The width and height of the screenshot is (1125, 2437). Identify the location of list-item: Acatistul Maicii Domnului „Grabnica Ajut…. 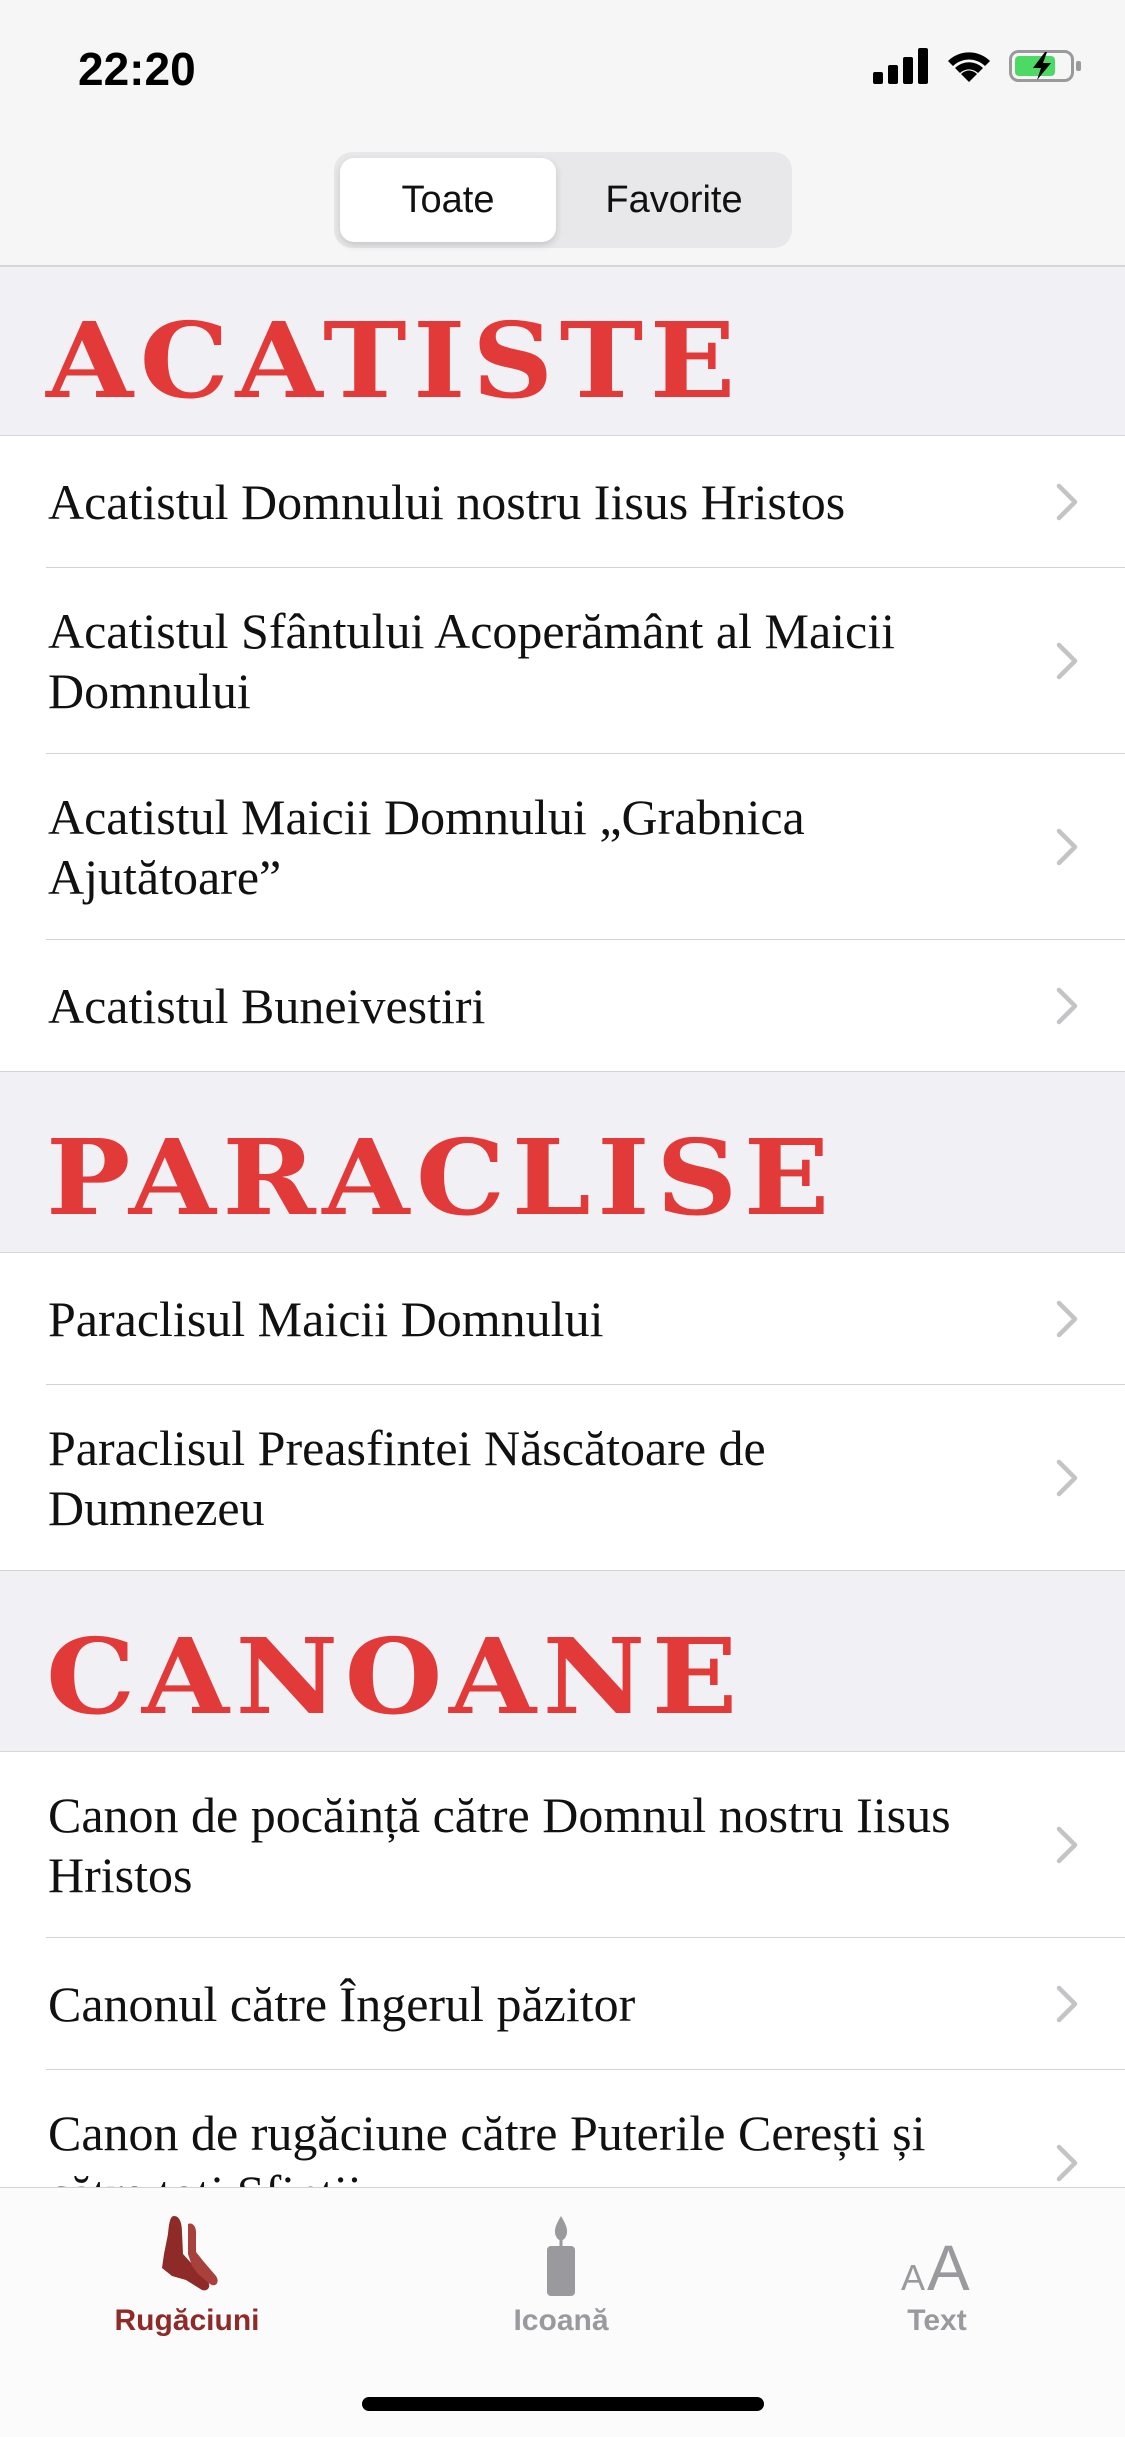
(562, 847).